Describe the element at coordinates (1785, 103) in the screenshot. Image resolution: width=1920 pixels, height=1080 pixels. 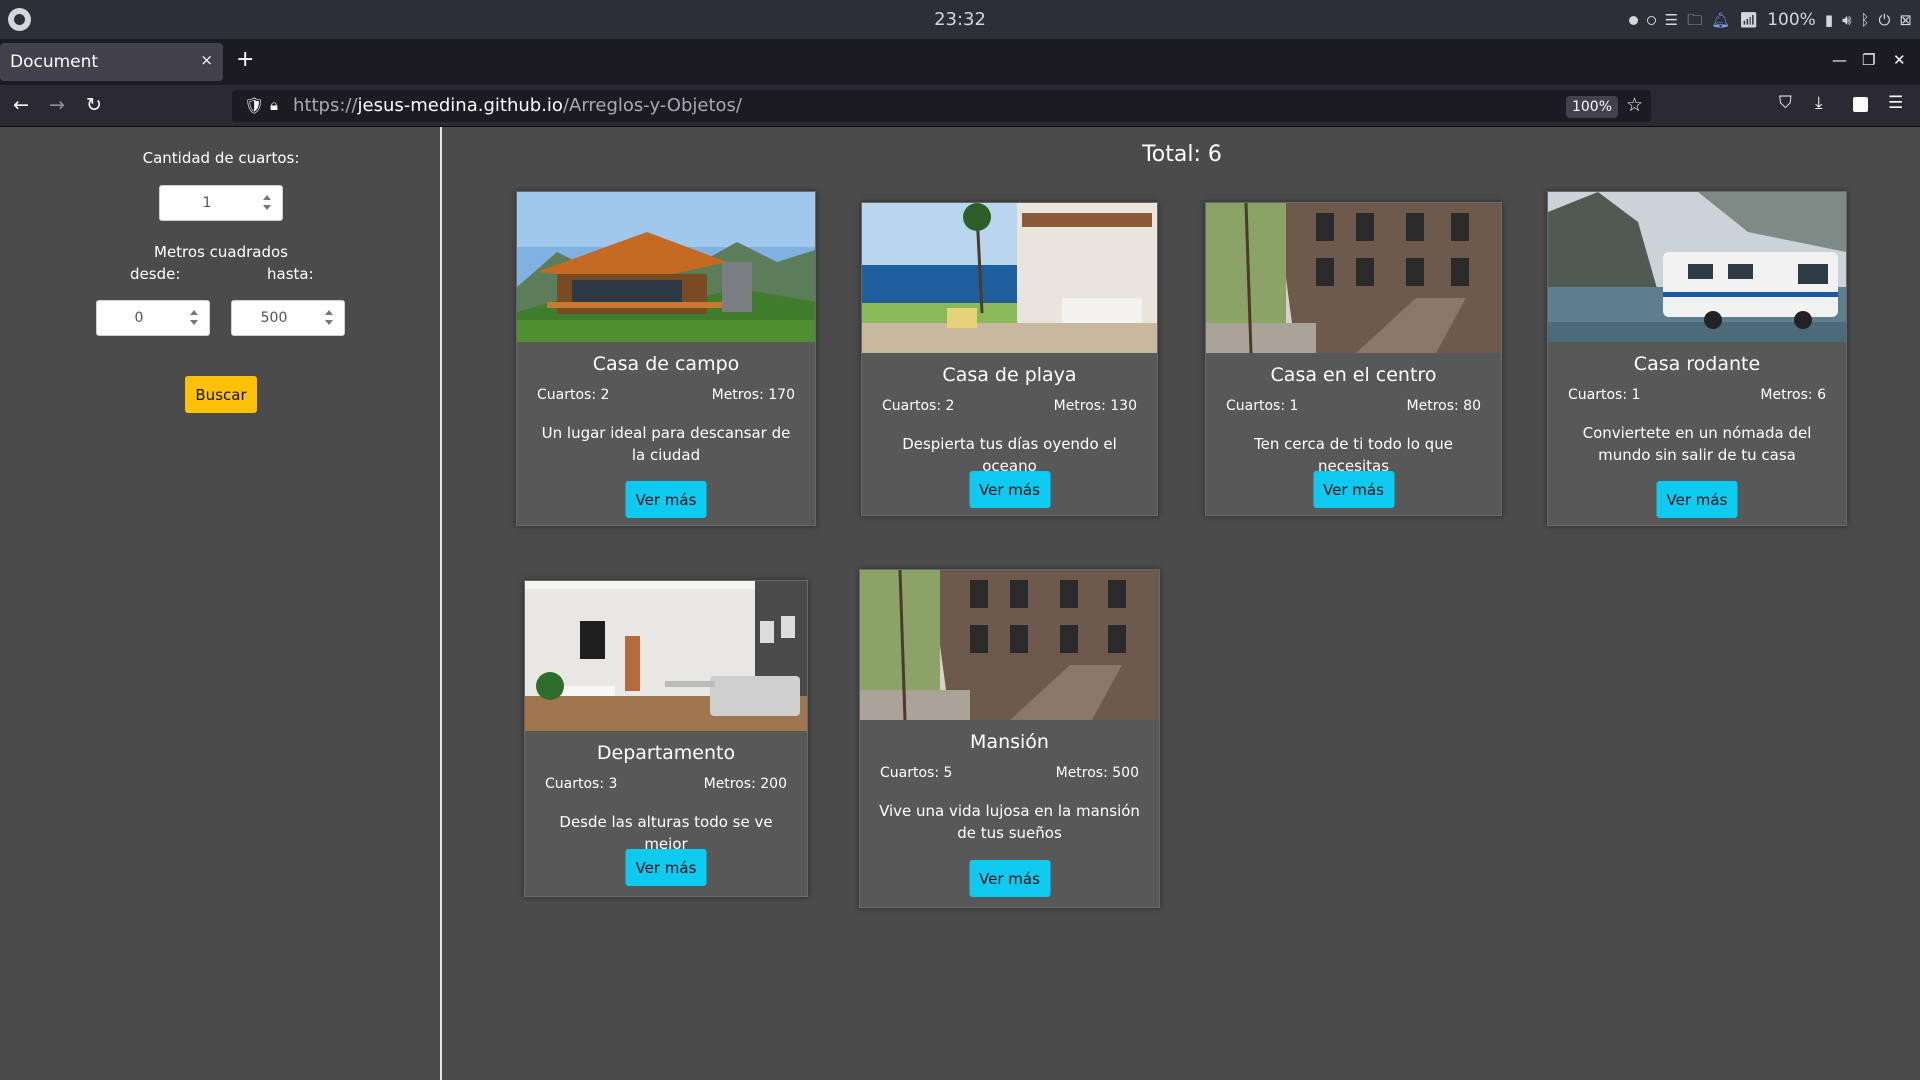
I see `pocket-icon: ⛉` at that location.